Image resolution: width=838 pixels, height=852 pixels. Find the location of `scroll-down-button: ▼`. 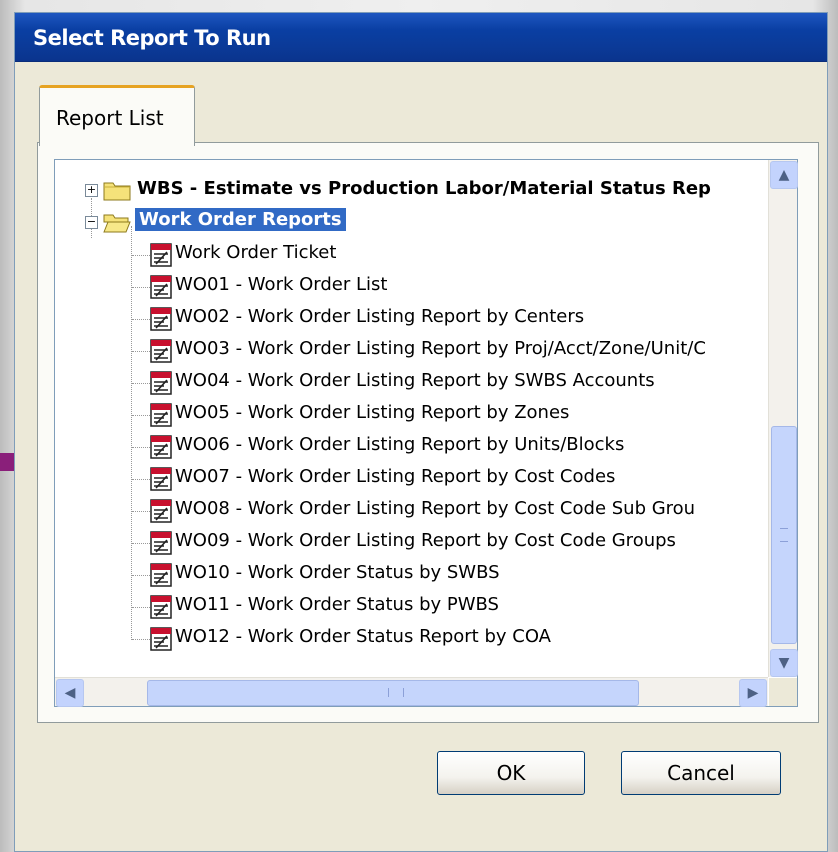

scroll-down-button: ▼ is located at coordinates (784, 663).